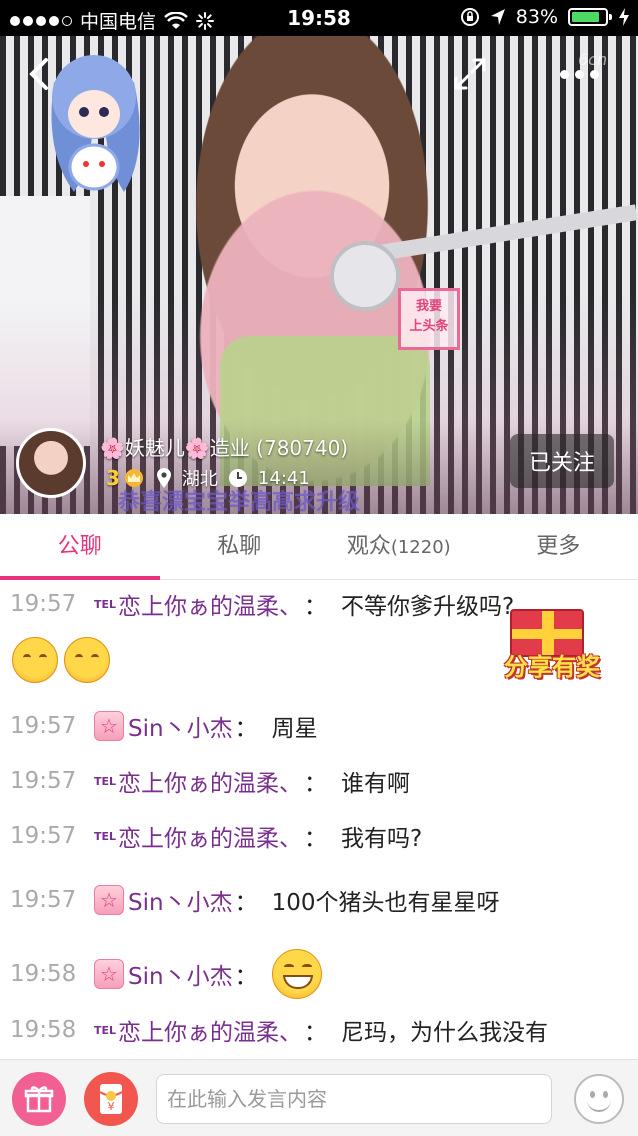 The image size is (638, 1136). Describe the element at coordinates (564, 74) in the screenshot. I see `more-dots-icon` at that location.